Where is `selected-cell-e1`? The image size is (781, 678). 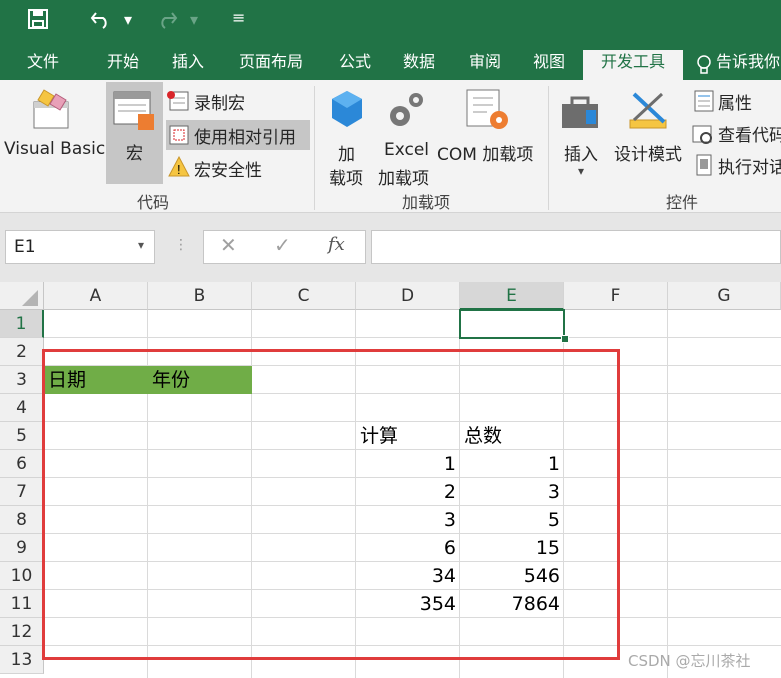
selected-cell-e1 is located at coordinates (512, 324).